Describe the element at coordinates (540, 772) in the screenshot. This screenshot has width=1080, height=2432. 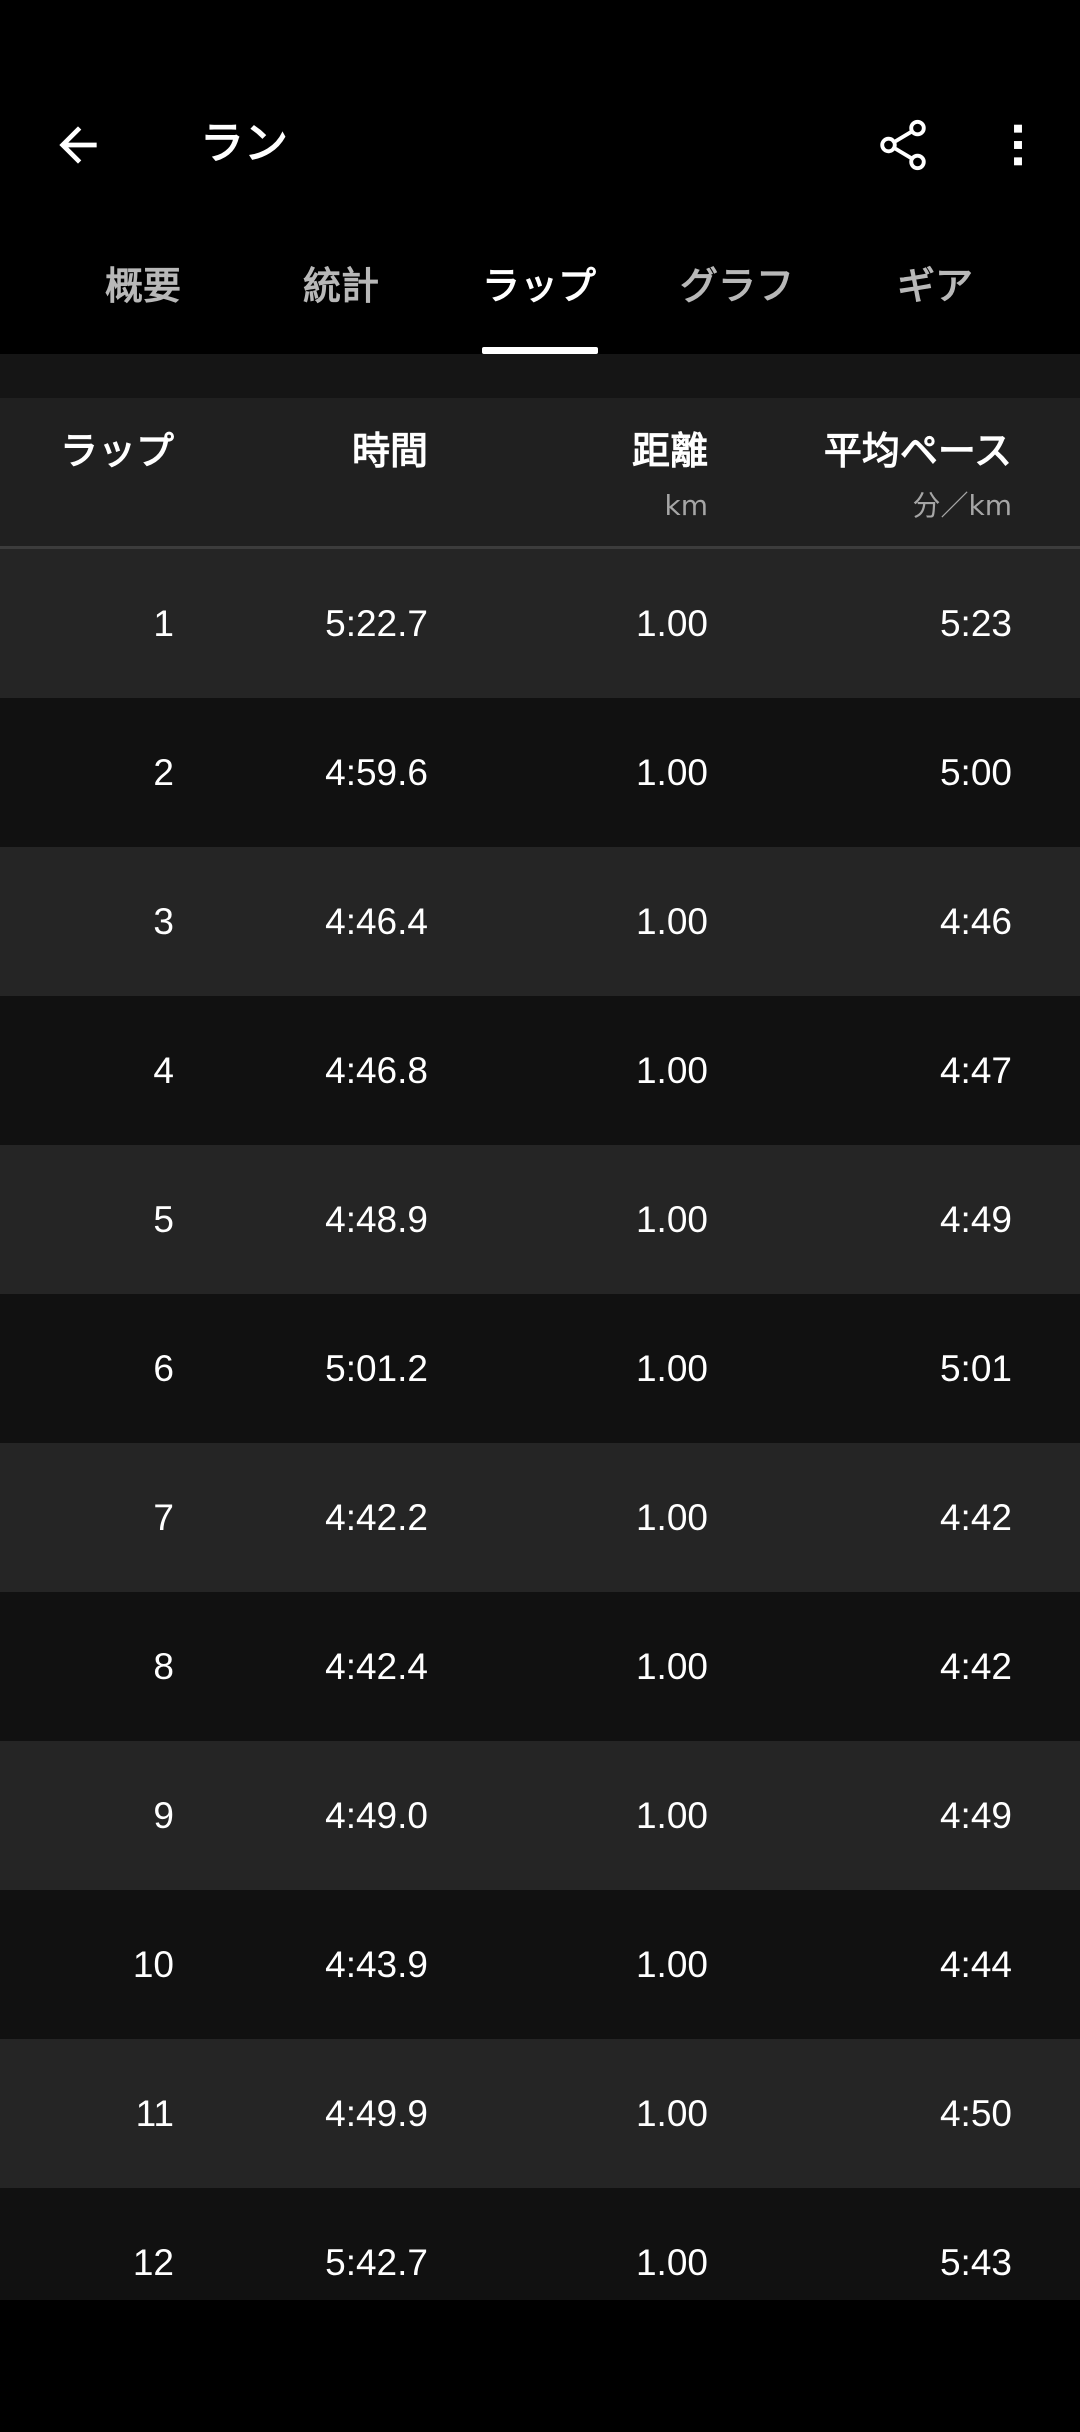
I see `table-row: 2 4:59.6 1.00 5:00` at that location.